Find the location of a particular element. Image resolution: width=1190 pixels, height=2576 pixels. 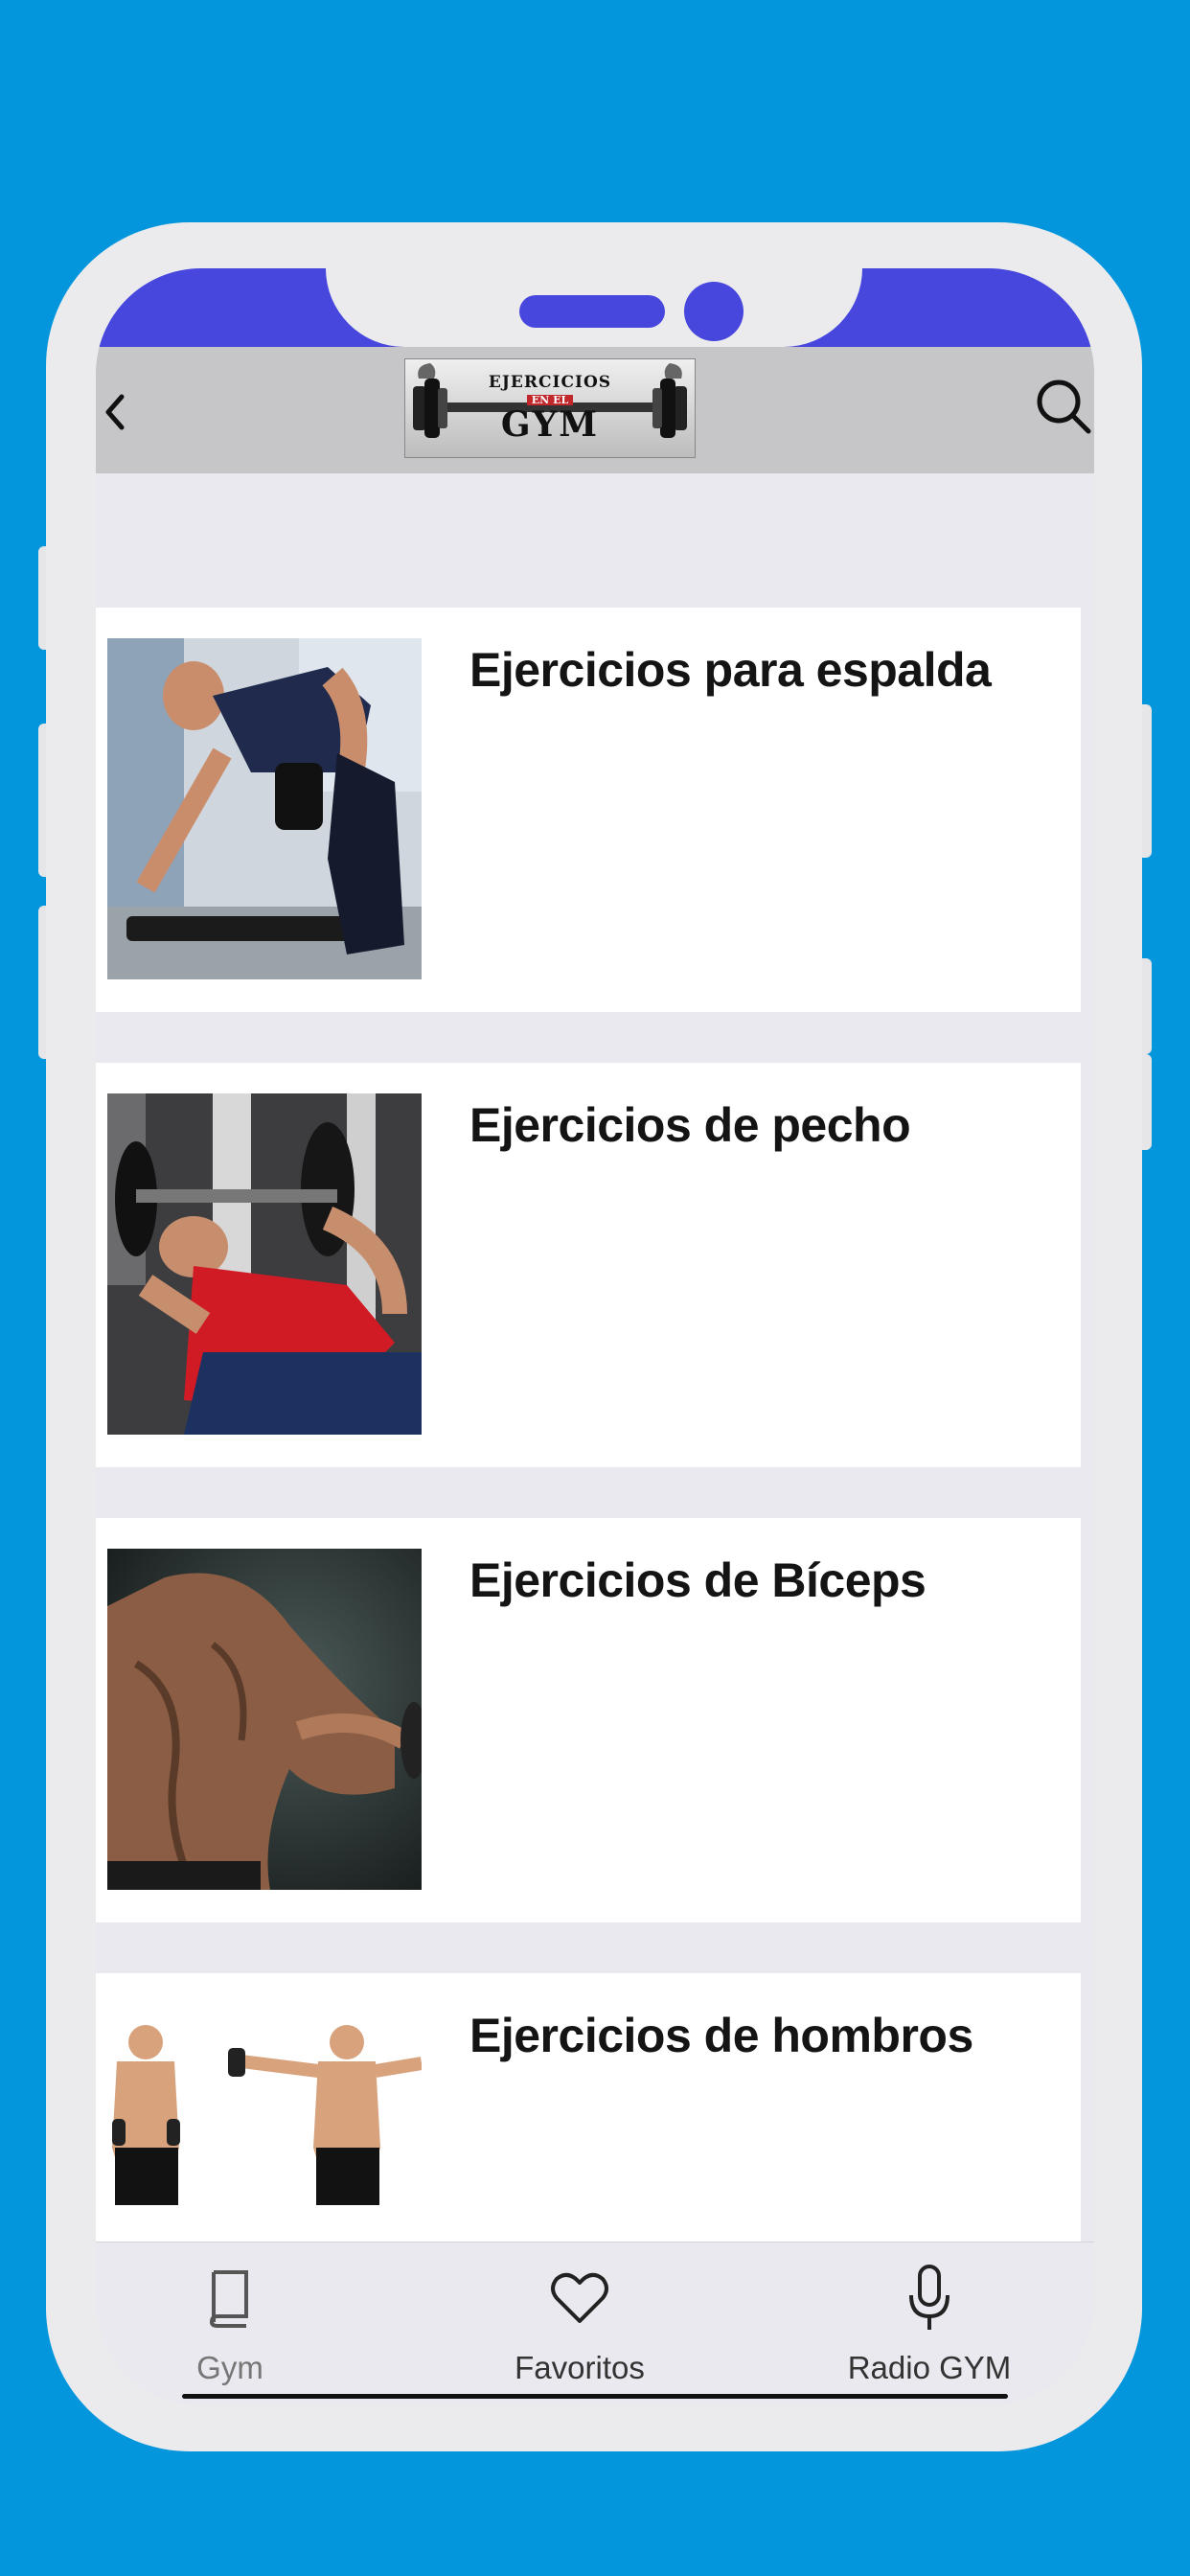

book-icon is located at coordinates (229, 2299).